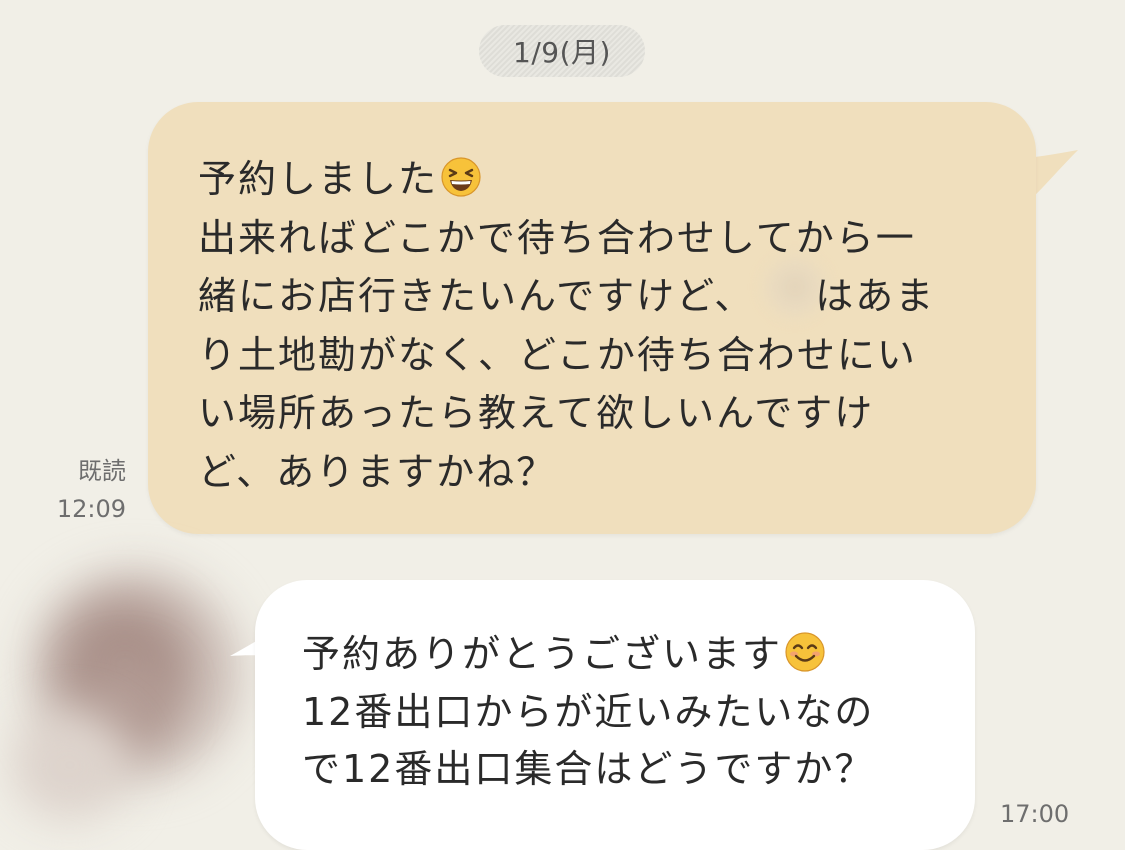 The image size is (1125, 850). What do you see at coordinates (542, 654) in the screenshot?
I see `received-line-1: 予約ありがとうございます` at bounding box center [542, 654].